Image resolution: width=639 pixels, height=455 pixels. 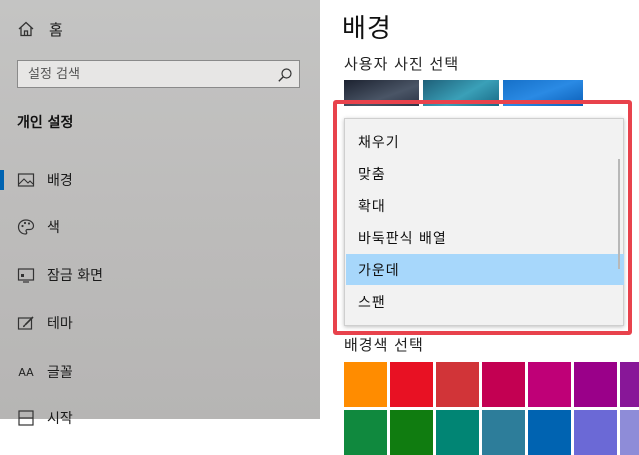 I want to click on settings-search-input, so click(x=145, y=74).